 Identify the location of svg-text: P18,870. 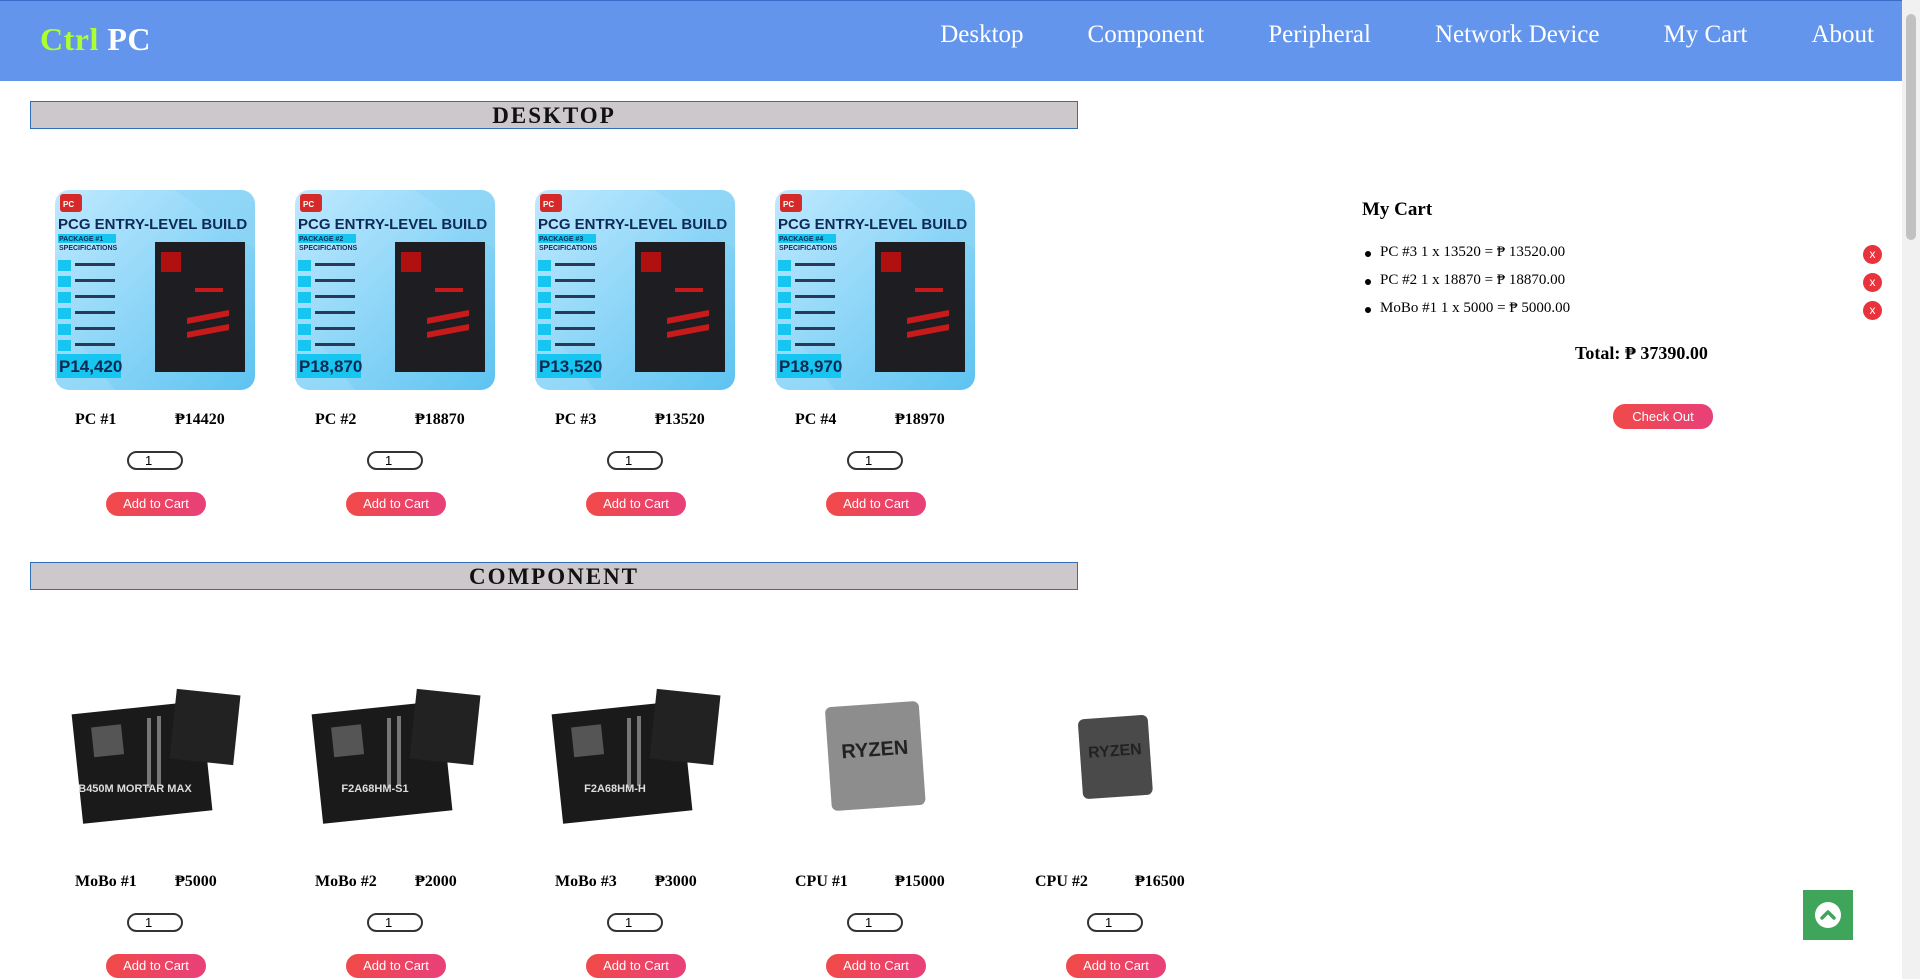
(330, 366).